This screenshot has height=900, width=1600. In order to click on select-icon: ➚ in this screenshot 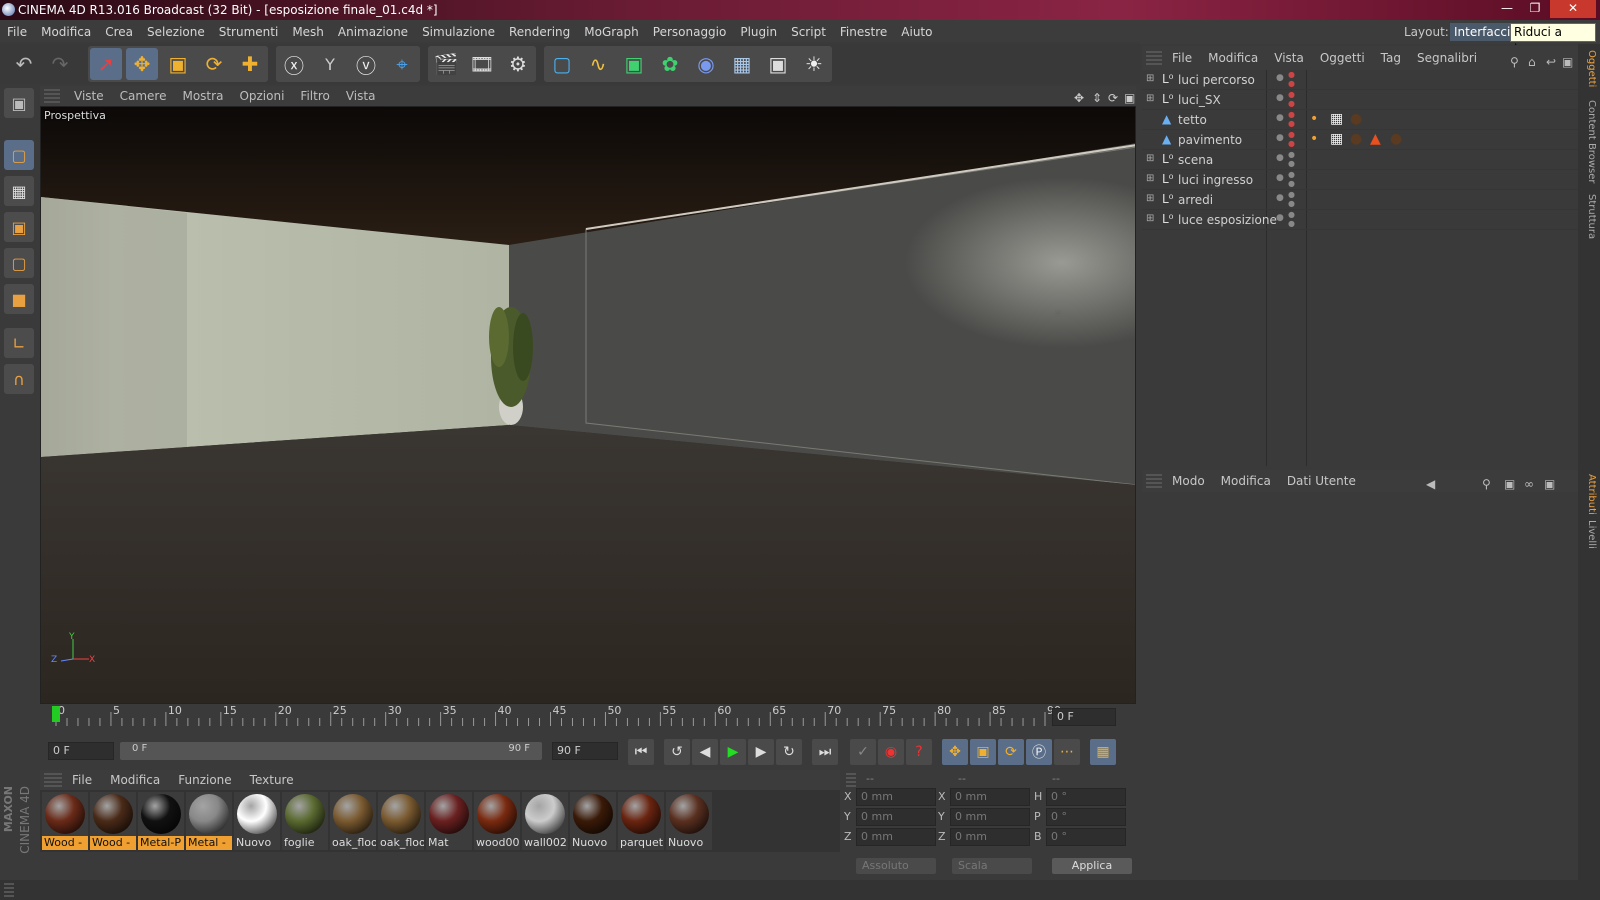, I will do `click(106, 64)`.